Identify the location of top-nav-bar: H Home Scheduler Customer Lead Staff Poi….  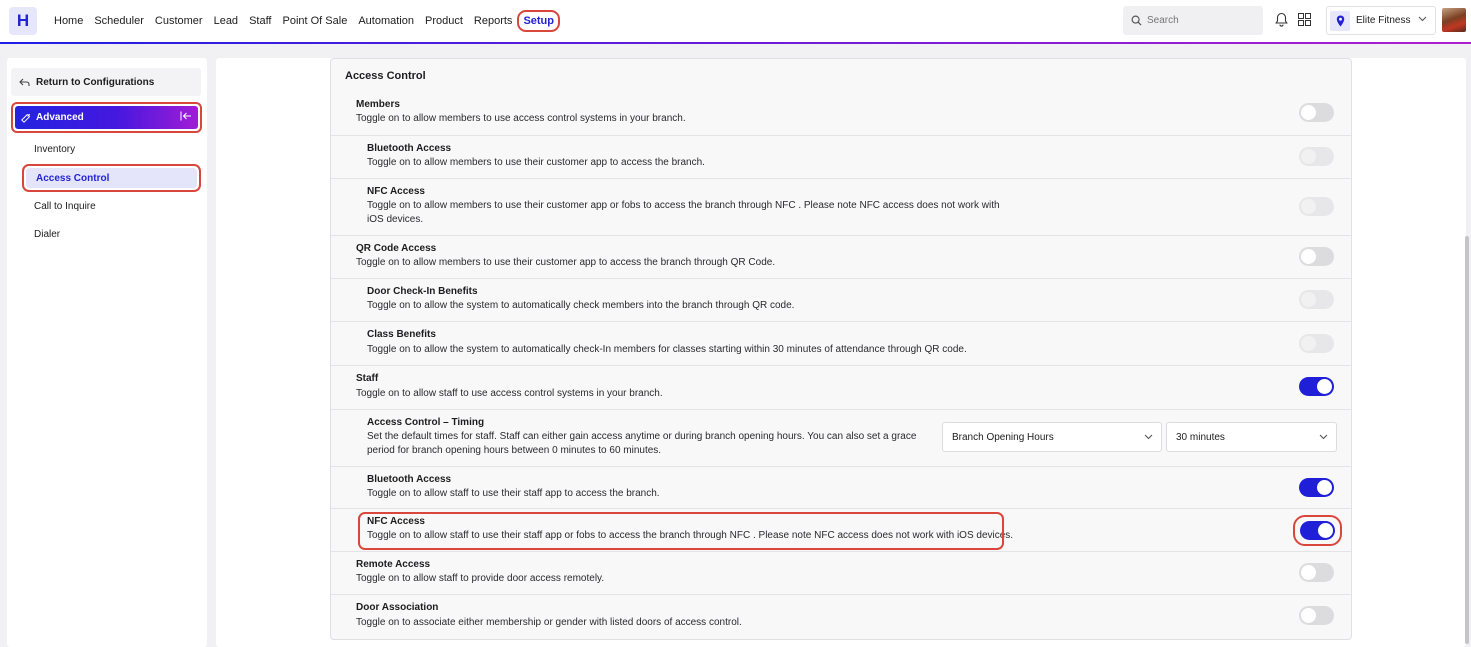
(735, 22).